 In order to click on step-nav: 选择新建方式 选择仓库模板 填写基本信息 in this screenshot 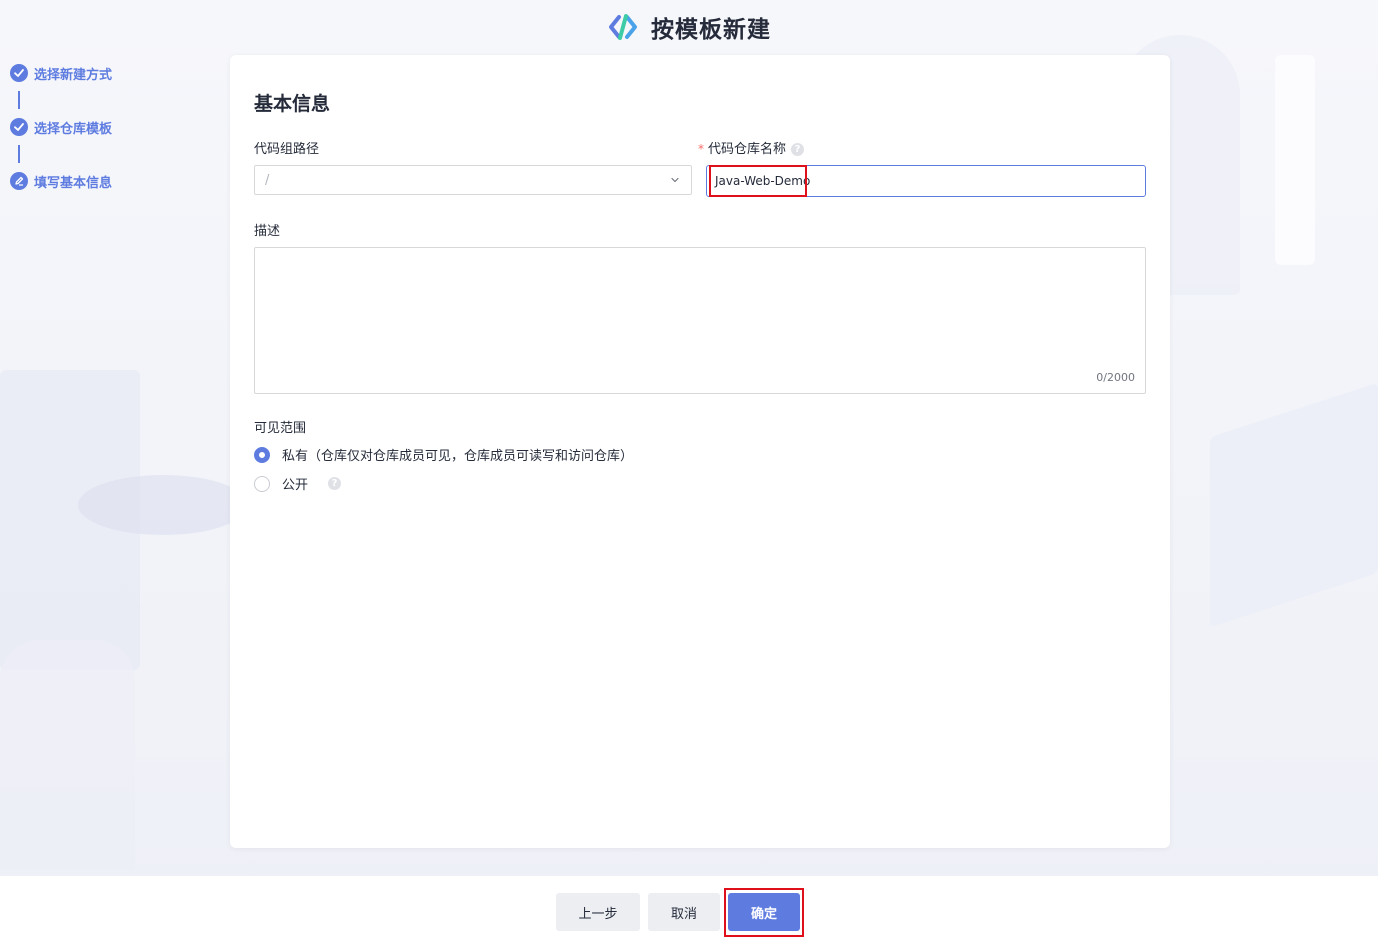, I will do `click(61, 127)`.